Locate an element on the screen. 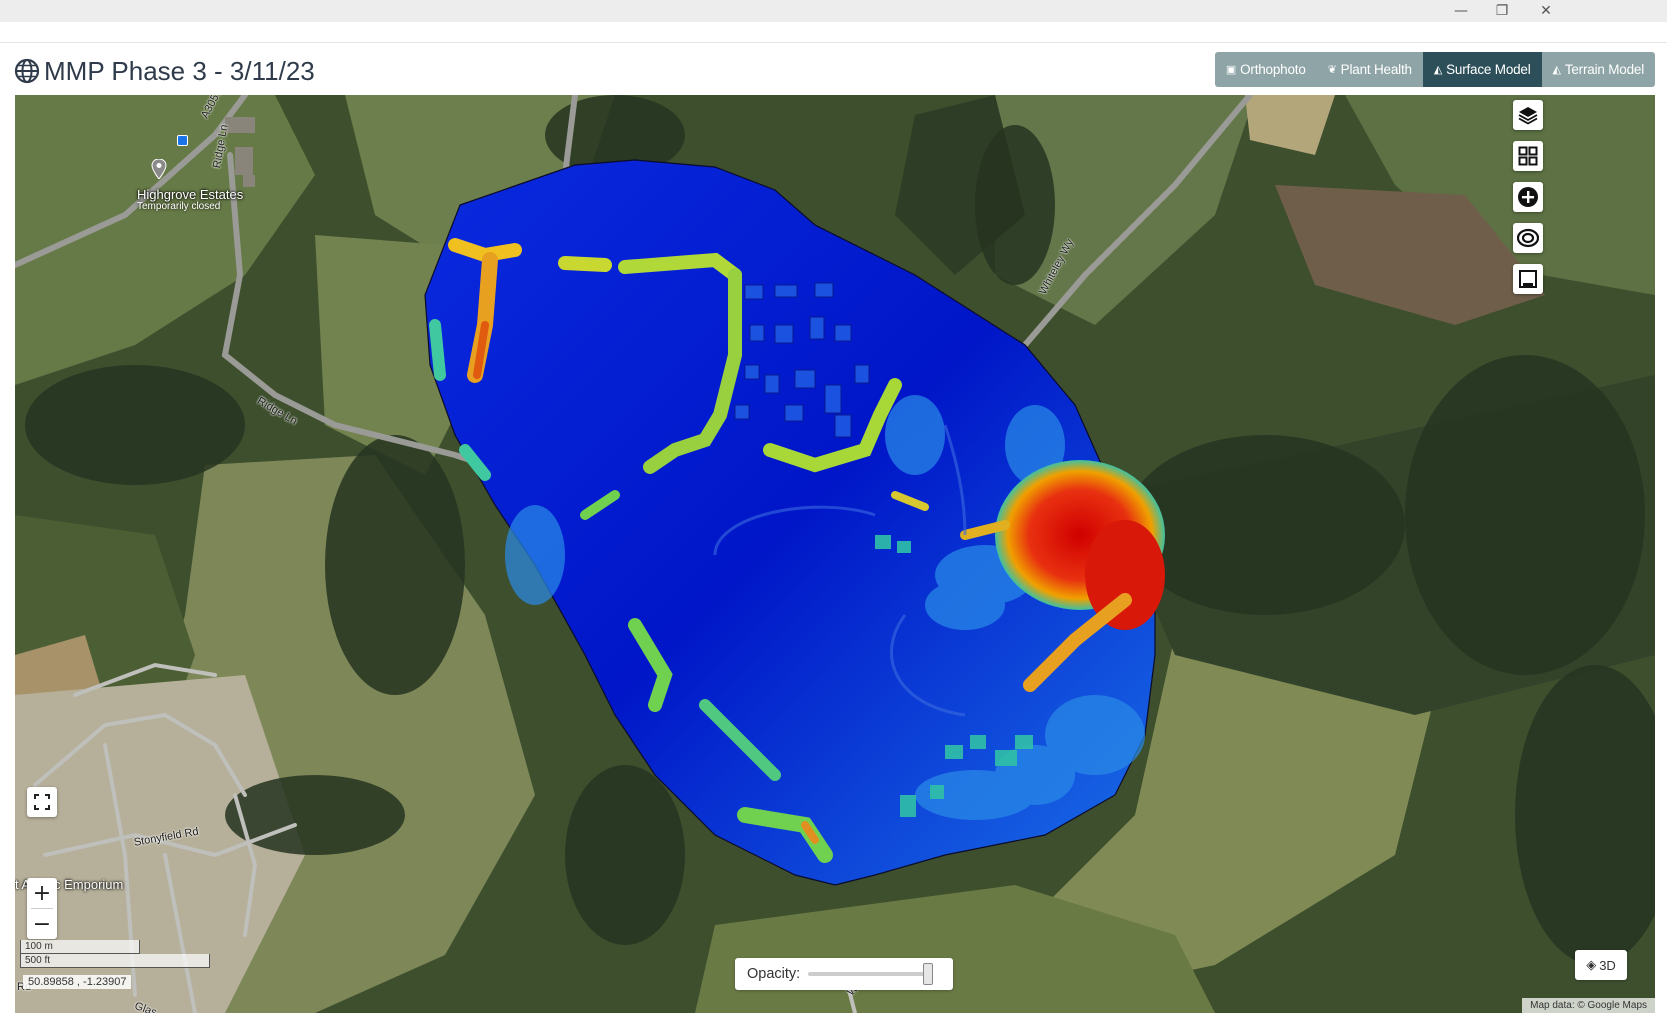 Image resolution: width=1667 pixels, height=1030 pixels. map-pin-icon is located at coordinates (159, 169).